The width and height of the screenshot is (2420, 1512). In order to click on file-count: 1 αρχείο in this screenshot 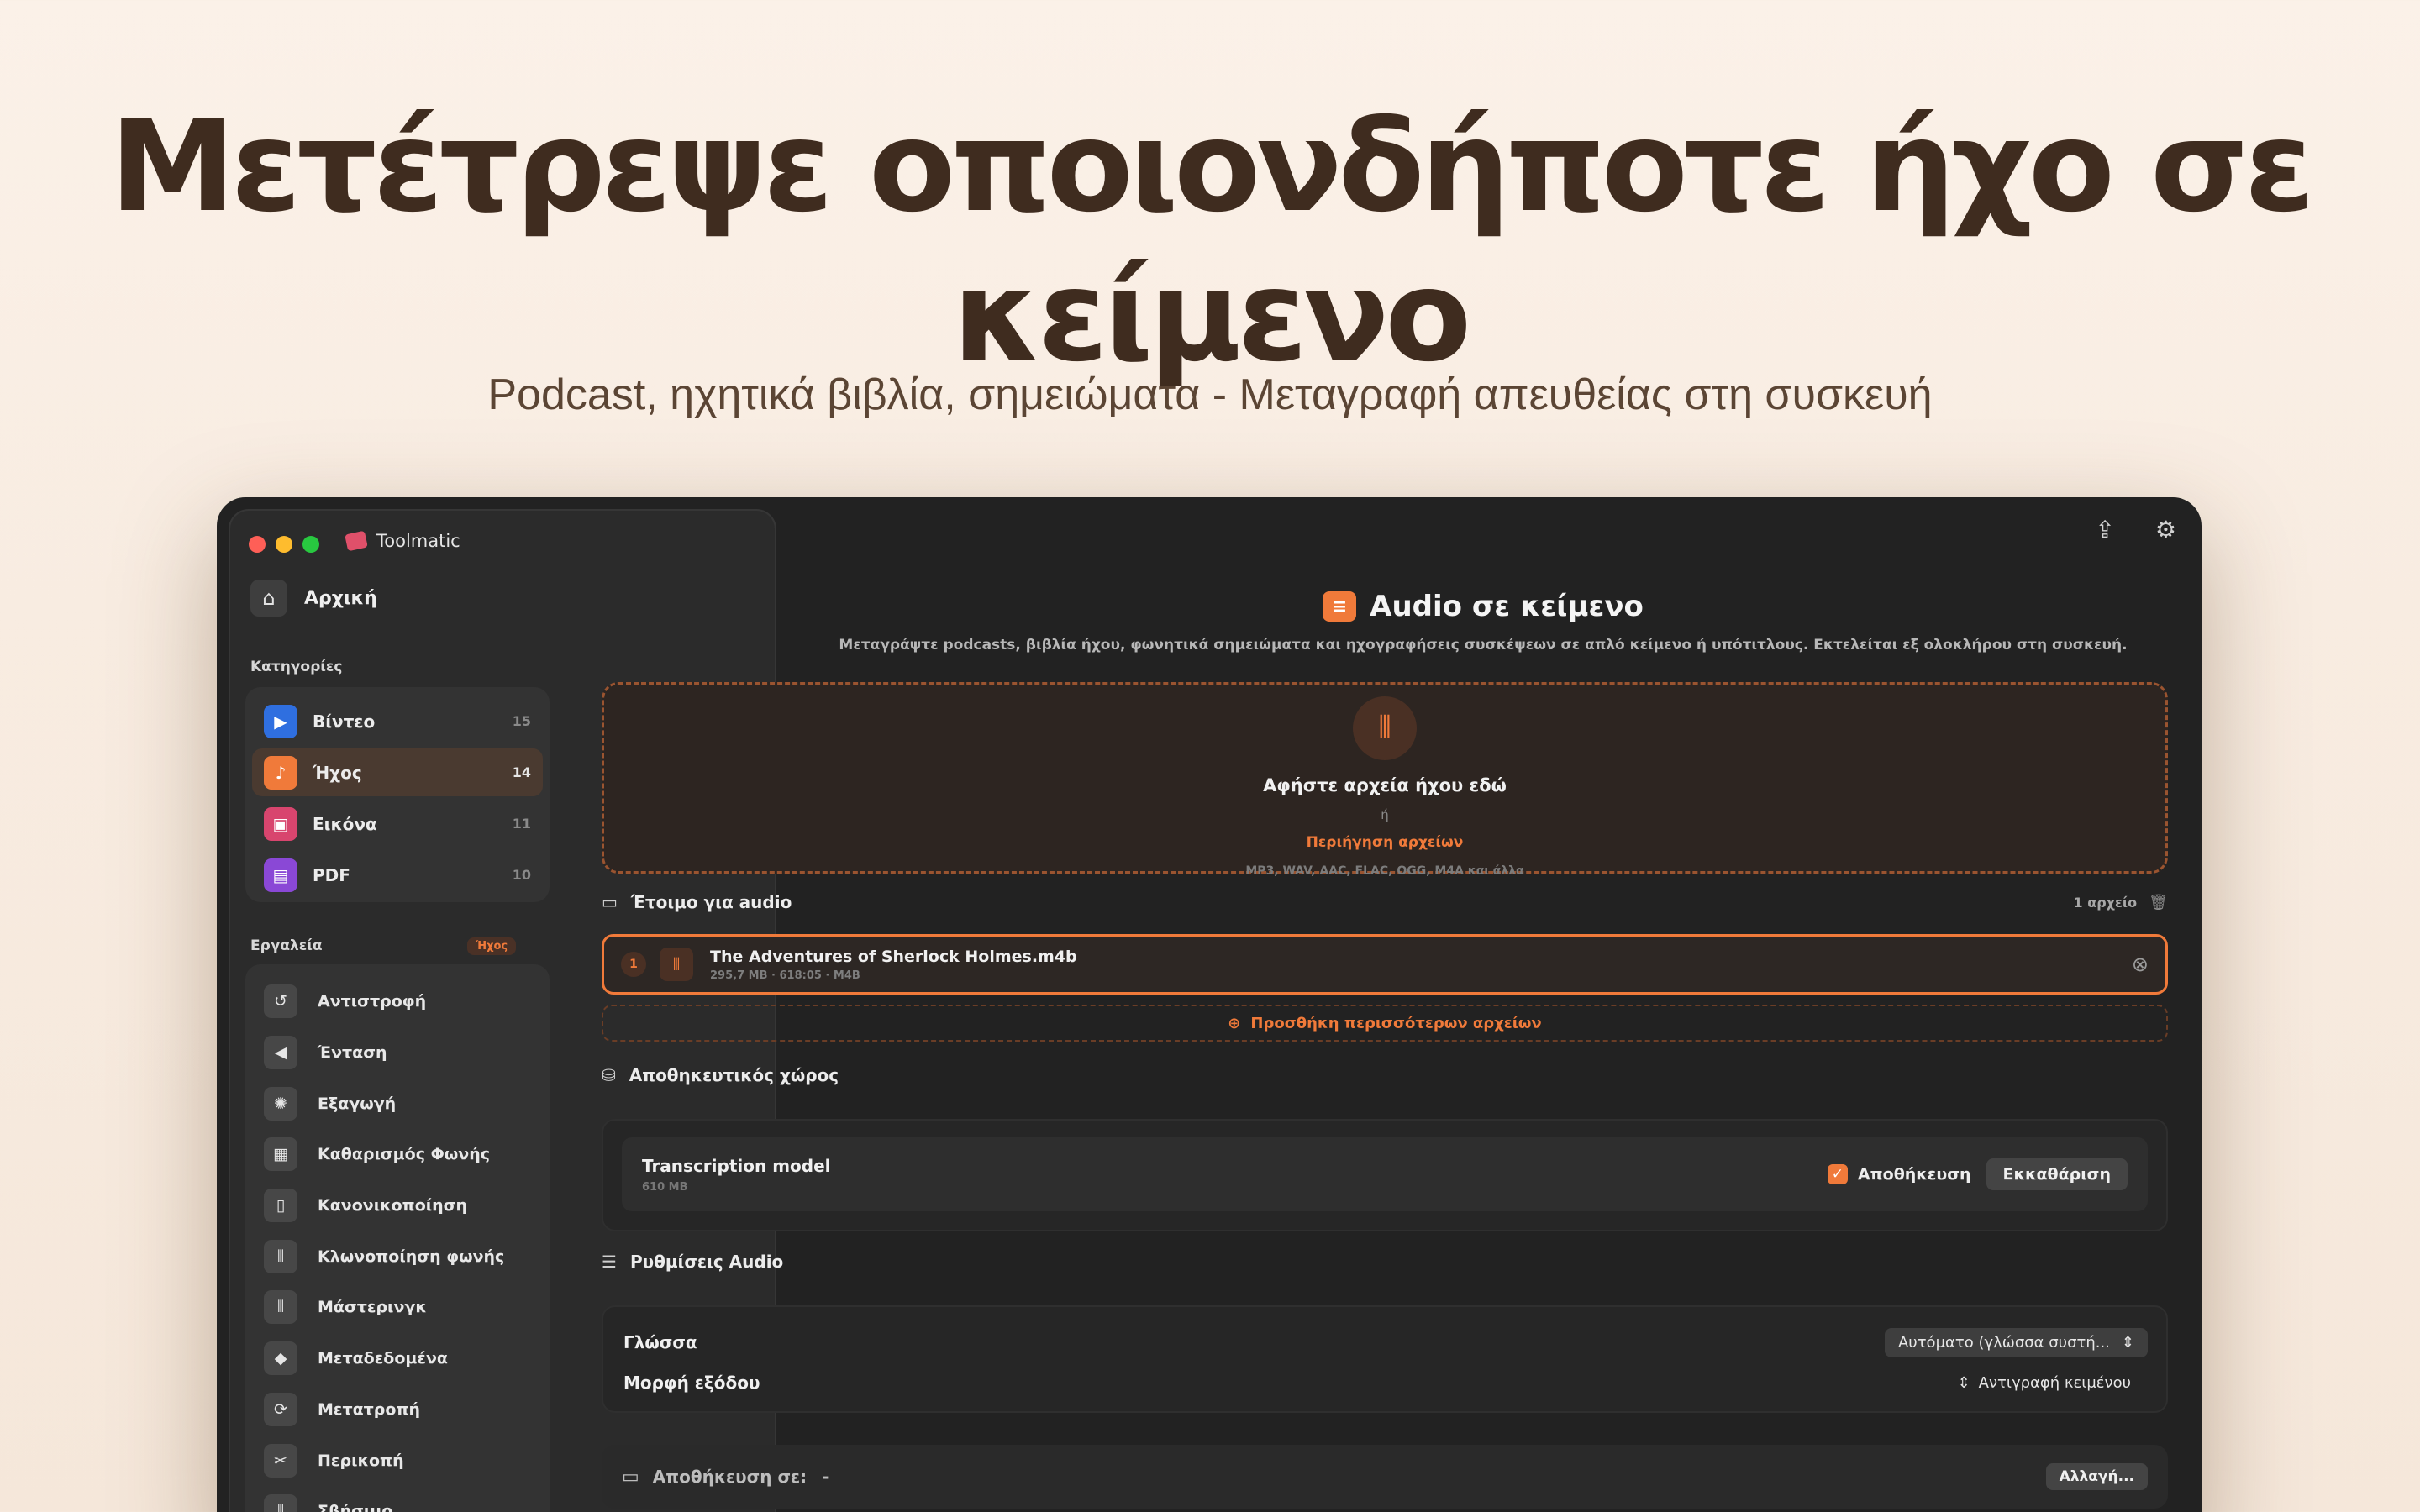, I will do `click(2105, 902)`.